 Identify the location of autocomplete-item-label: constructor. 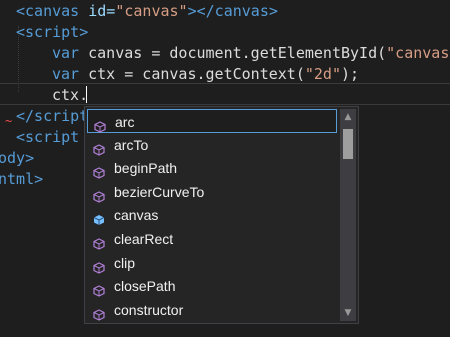
(149, 309).